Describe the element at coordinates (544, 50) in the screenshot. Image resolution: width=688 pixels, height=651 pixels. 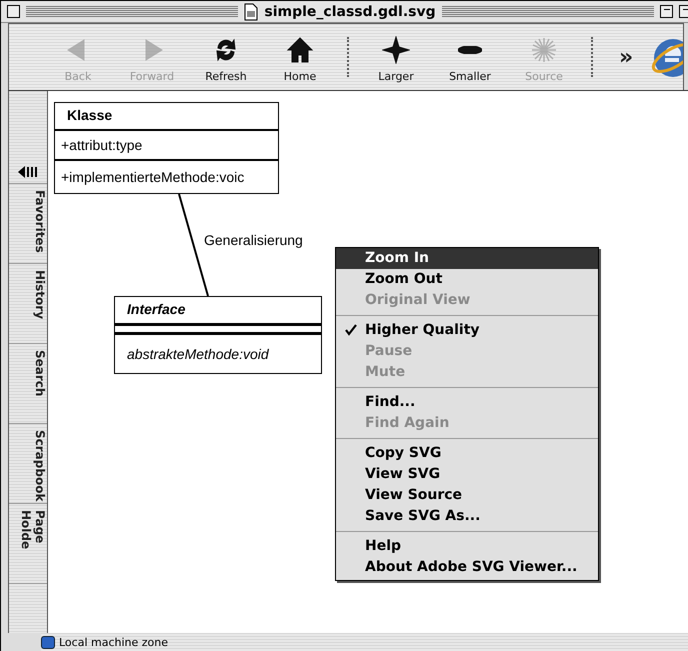
I see `sunburst-icon` at that location.